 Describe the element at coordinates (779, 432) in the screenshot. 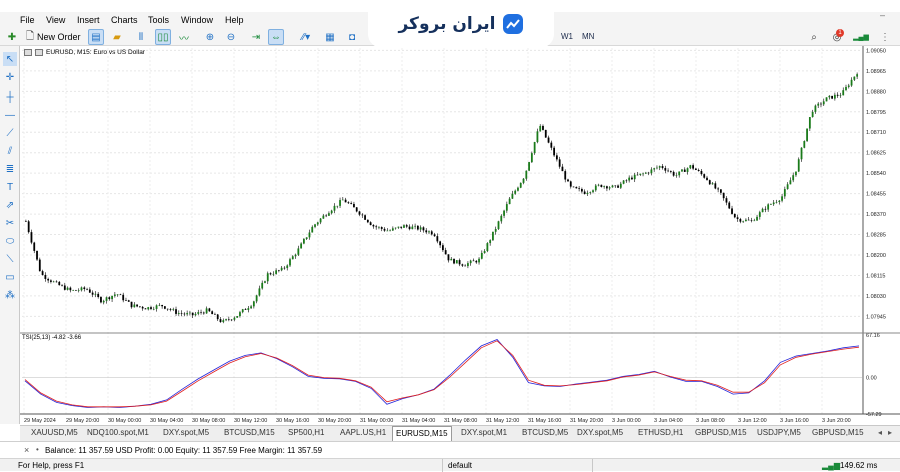

I see `tab-usdjpy: USDJPY,M5` at that location.